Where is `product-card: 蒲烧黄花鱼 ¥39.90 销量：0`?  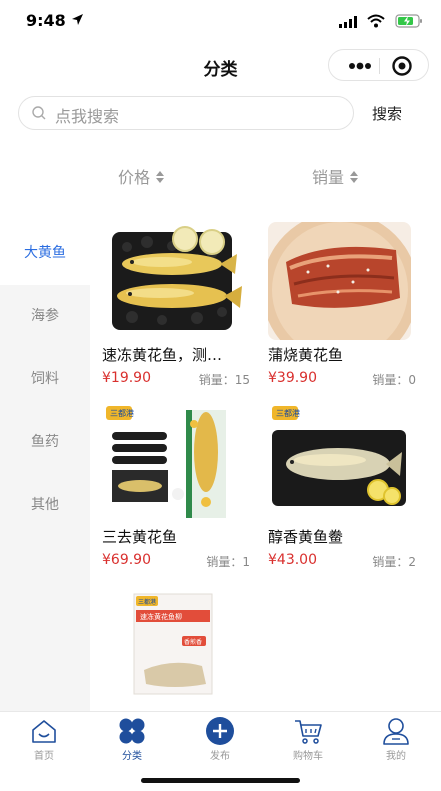
product-card: 蒲烧黄花鱼 ¥39.90 销量：0 is located at coordinates (342, 307).